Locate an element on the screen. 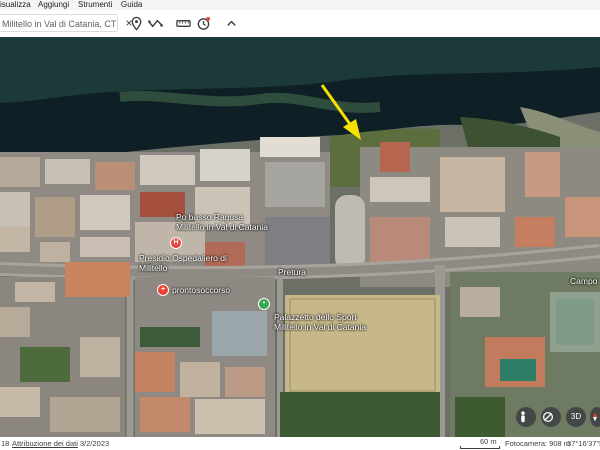  coordinates: 37°16'37"N is located at coordinates (583, 443).